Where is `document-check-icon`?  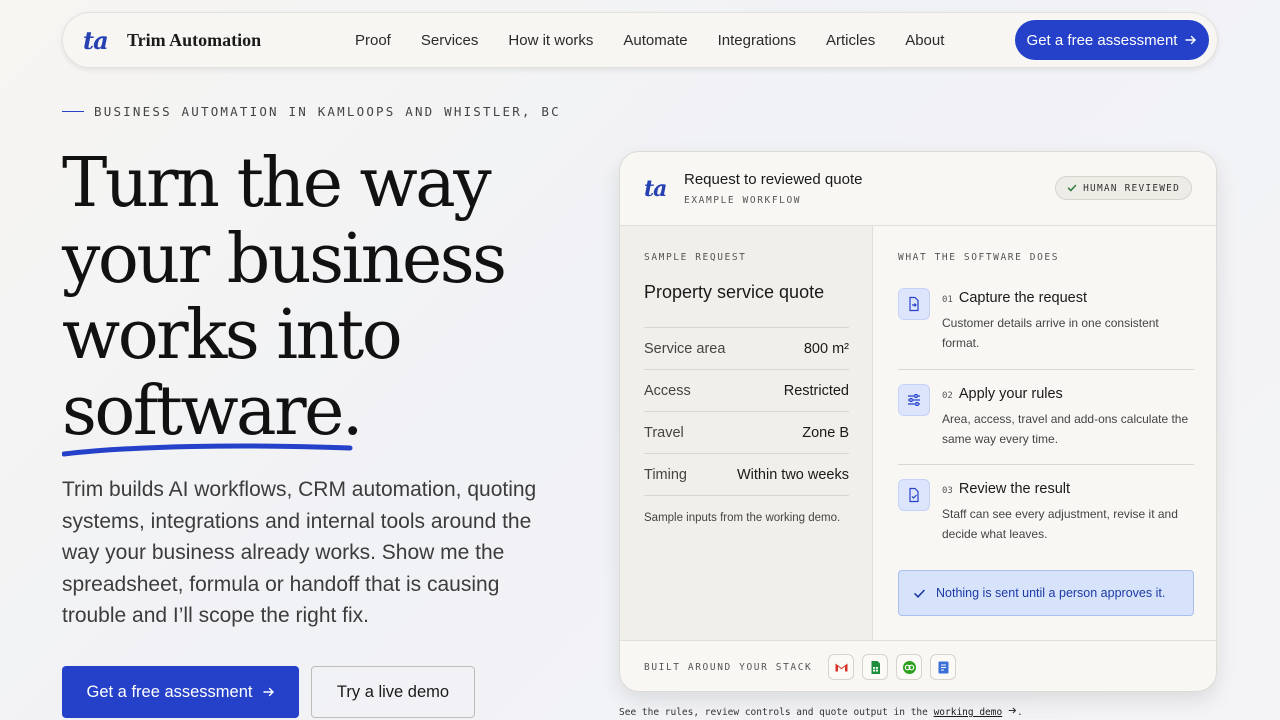
document-check-icon is located at coordinates (914, 495).